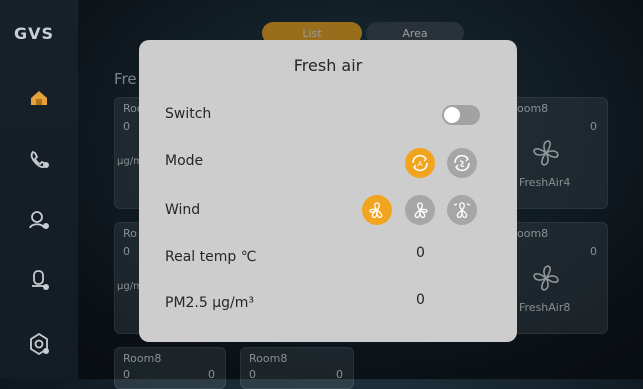 The height and width of the screenshot is (389, 643). I want to click on wind-medium-button, so click(420, 210).